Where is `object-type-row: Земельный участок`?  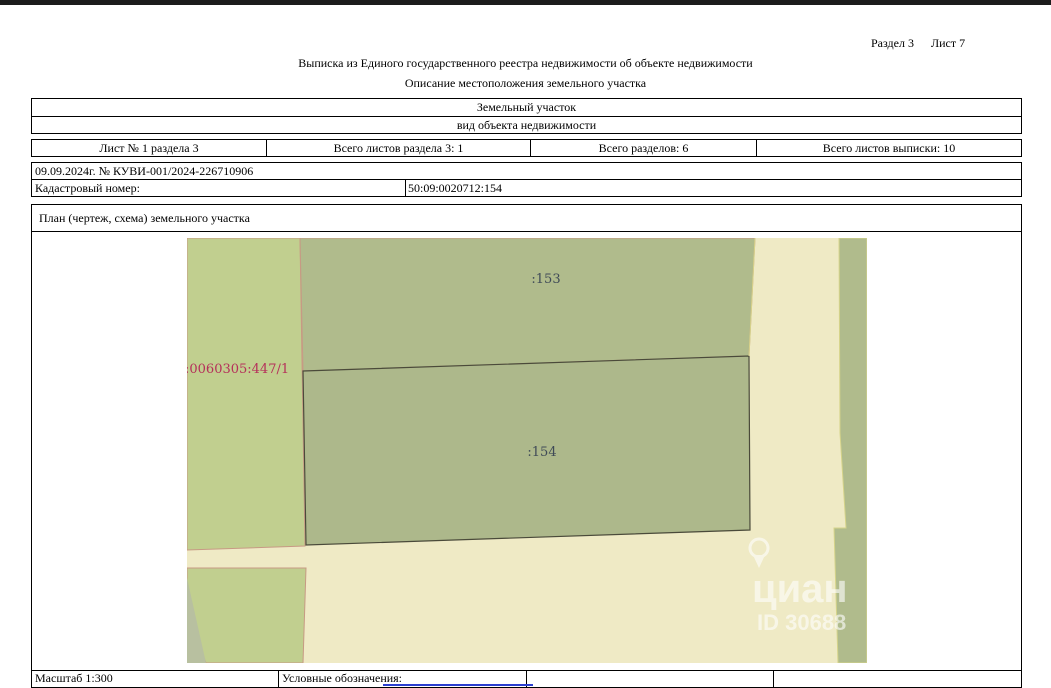
object-type-row: Земельный участок is located at coordinates (526, 107).